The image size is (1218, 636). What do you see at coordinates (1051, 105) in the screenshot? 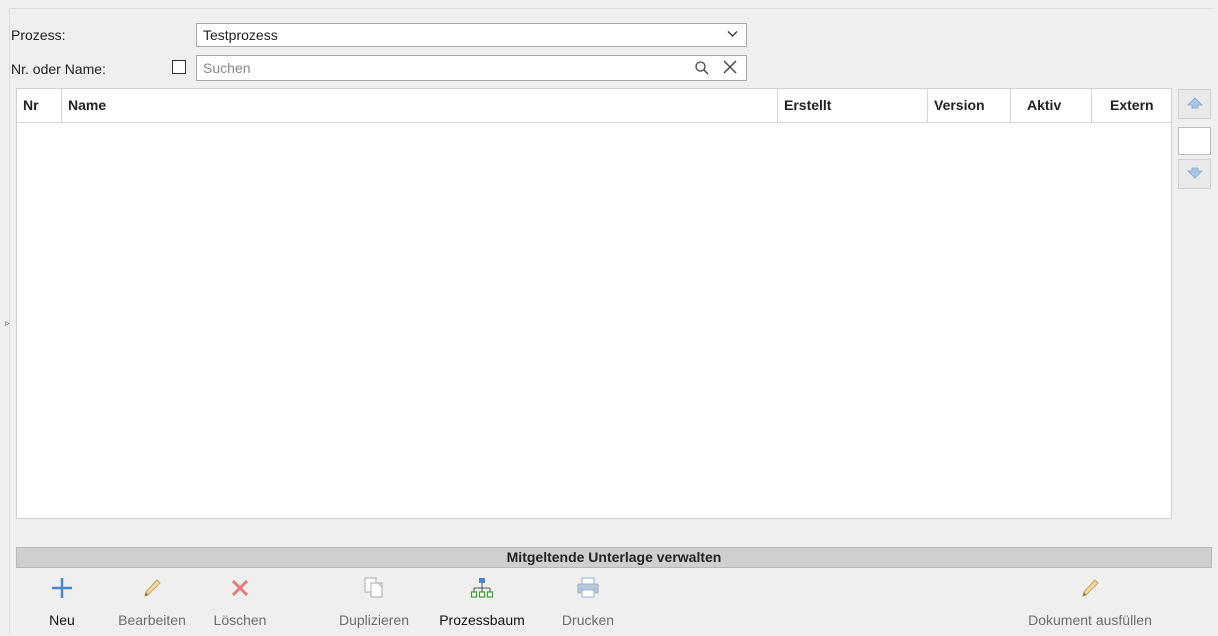
I see `column-header-aktiv: Aktiv` at bounding box center [1051, 105].